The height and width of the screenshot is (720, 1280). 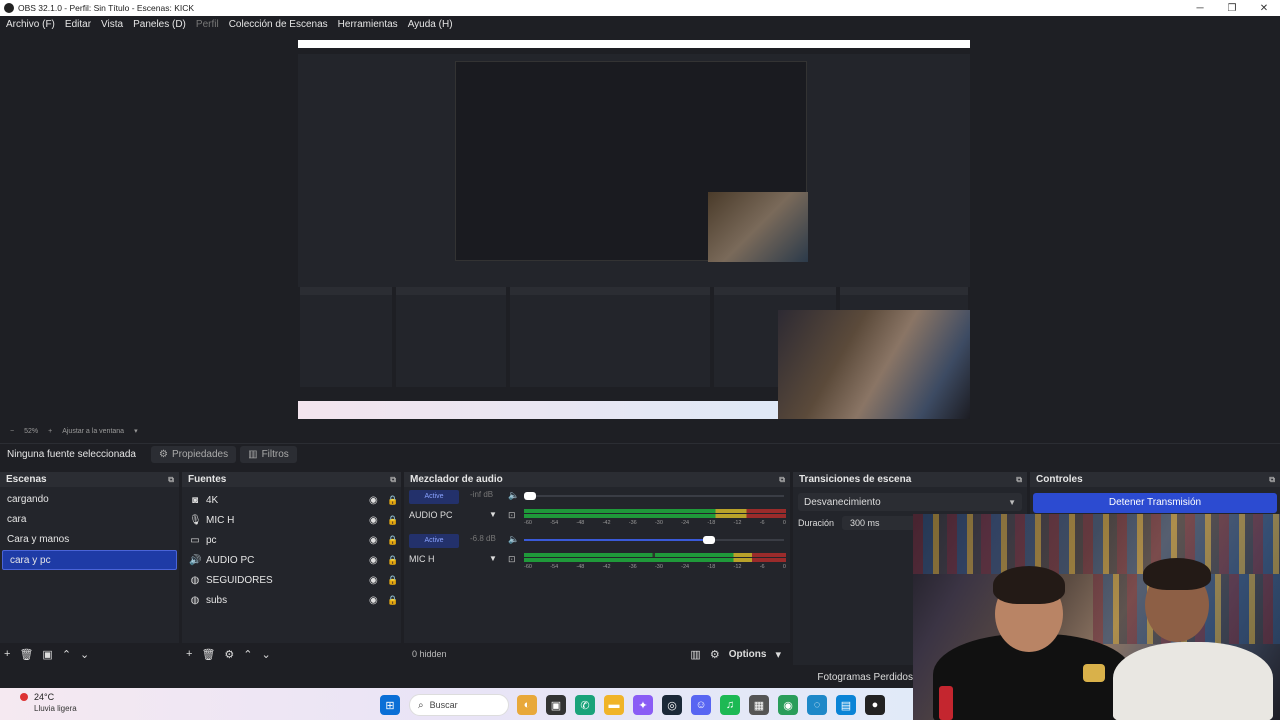 I want to click on maximize-button: ❐, so click(x=1232, y=8).